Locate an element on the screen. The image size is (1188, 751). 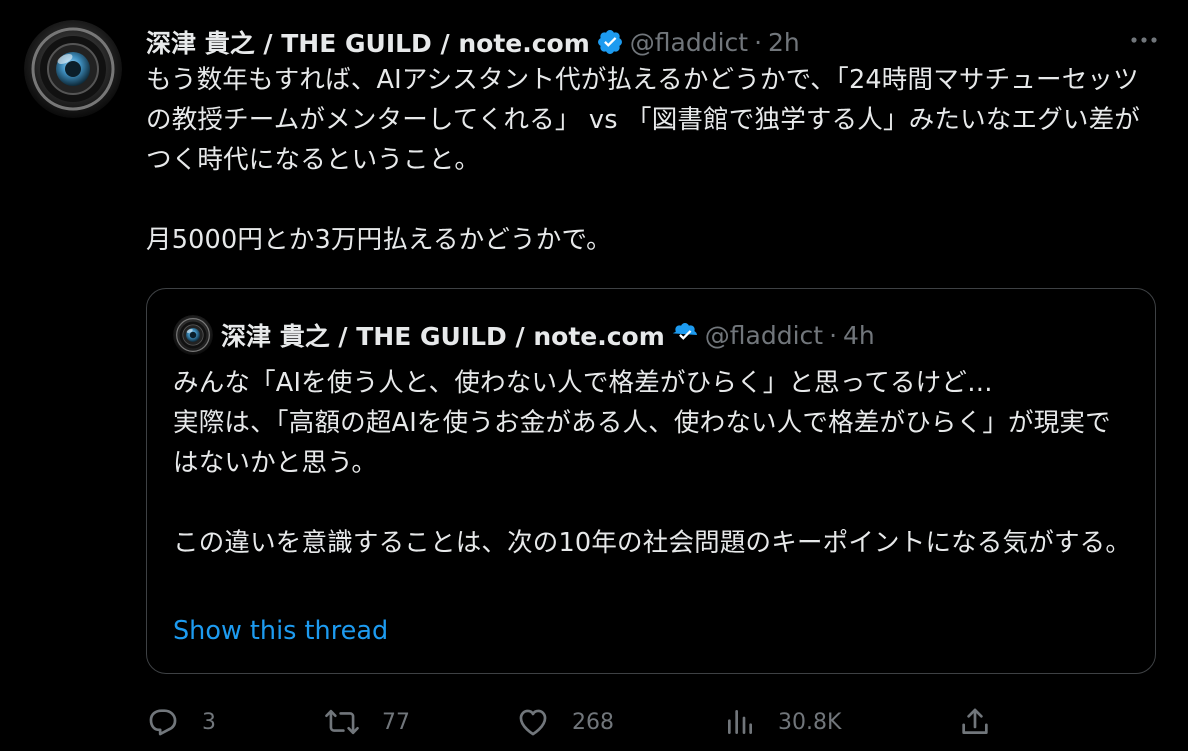
quoted-author-name: 深津 貴之 / THE GUILD / note.com is located at coordinates (443, 336).